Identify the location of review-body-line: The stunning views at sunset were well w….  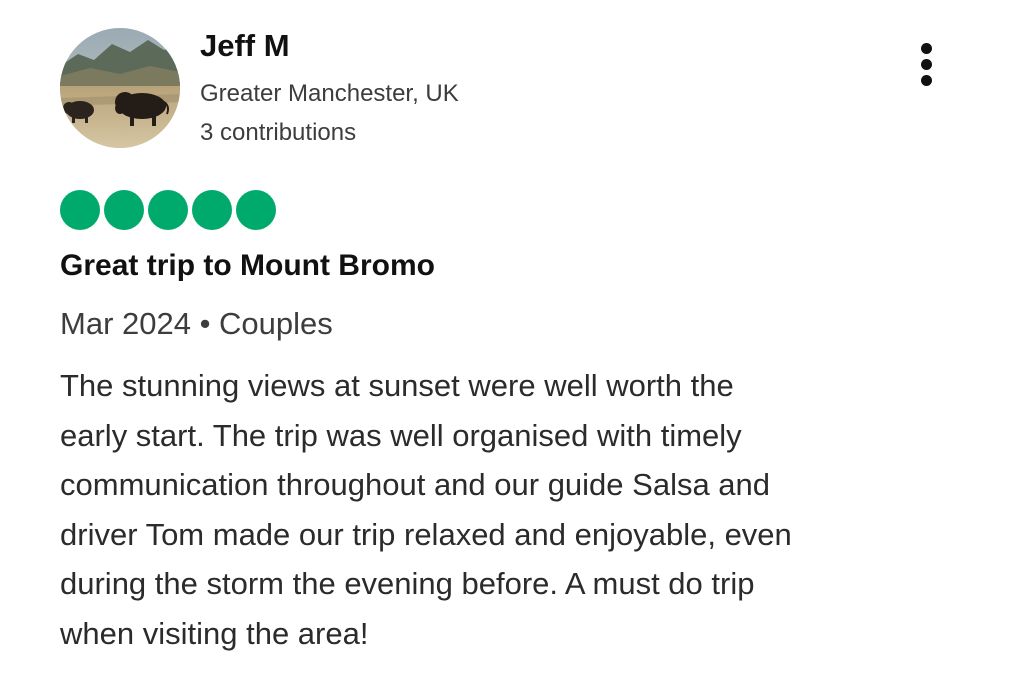
(397, 385).